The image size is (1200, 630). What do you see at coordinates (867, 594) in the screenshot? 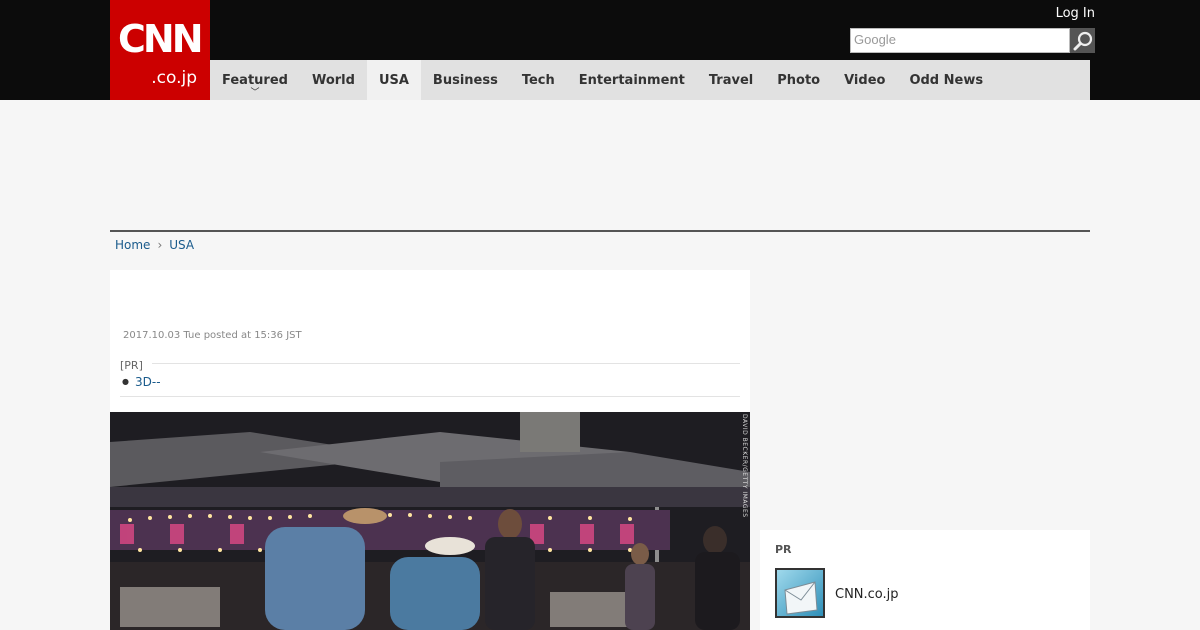
I see `sidebar-pr-item: CNN.co.jp` at bounding box center [867, 594].